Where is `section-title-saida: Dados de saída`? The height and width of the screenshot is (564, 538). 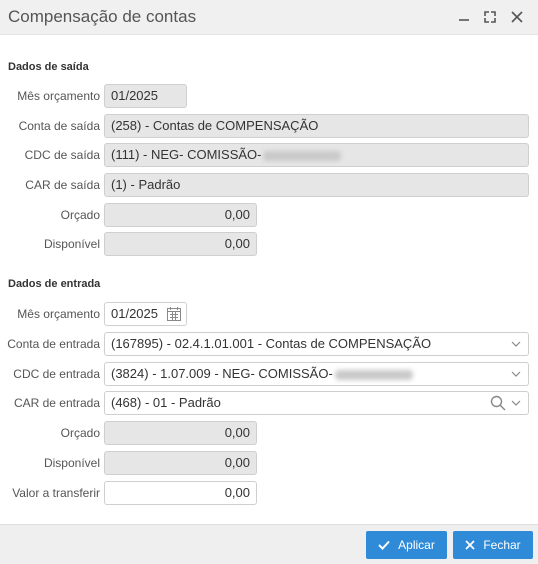
section-title-saida: Dados de saída is located at coordinates (48, 67).